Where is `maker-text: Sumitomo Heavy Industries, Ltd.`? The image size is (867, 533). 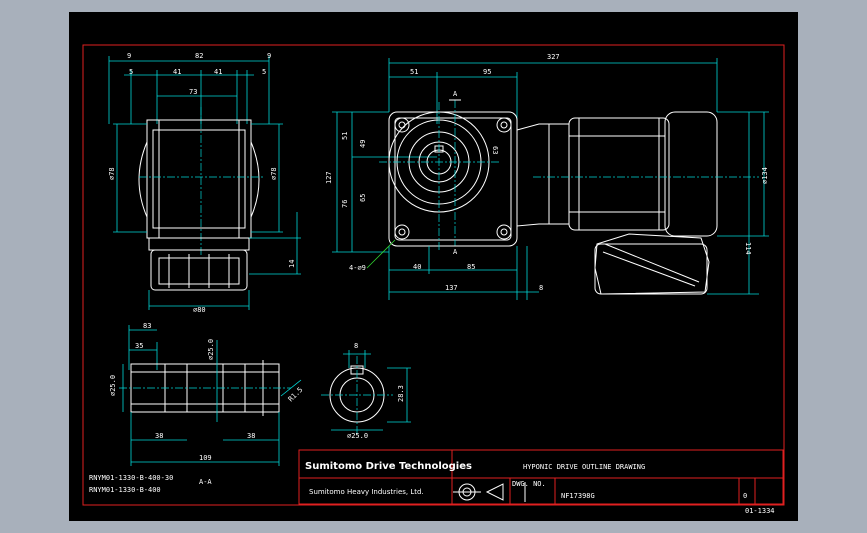
maker-text: Sumitomo Heavy Industries, Ltd. is located at coordinates (366, 492).